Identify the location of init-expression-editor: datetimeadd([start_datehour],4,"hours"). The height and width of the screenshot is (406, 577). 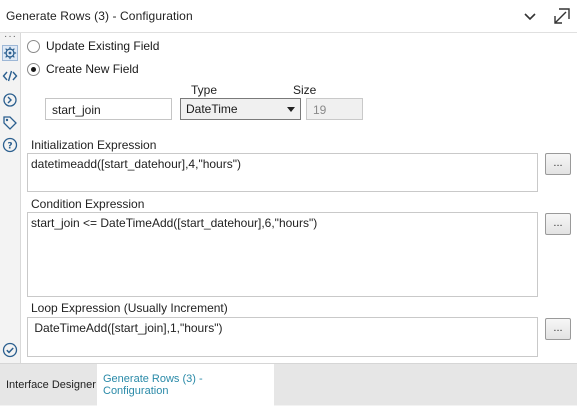
(282, 172).